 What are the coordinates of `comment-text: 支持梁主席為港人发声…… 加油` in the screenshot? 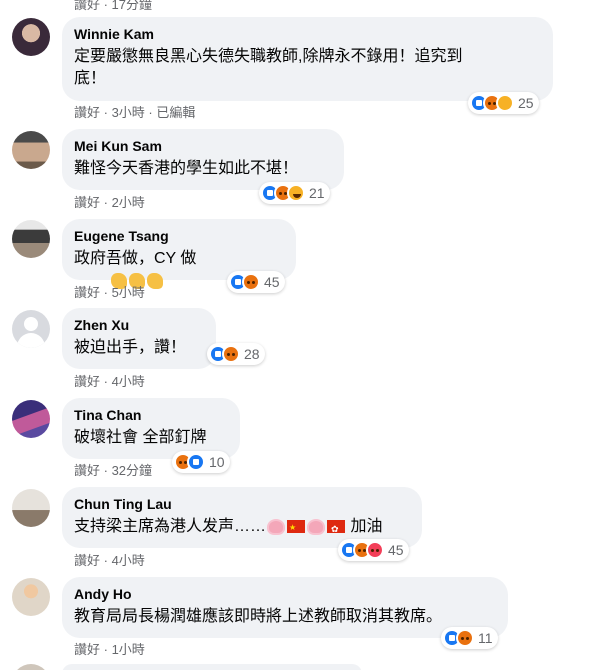 It's located at (242, 528).